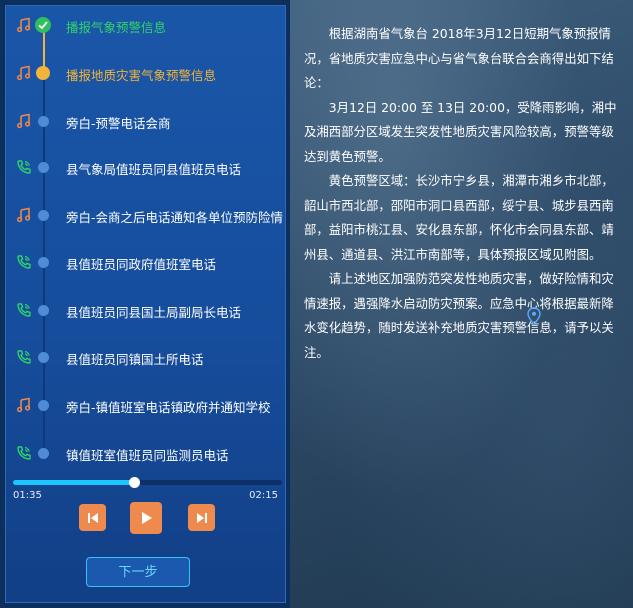 This screenshot has width=633, height=608. I want to click on skip-previous-icon, so click(92, 517).